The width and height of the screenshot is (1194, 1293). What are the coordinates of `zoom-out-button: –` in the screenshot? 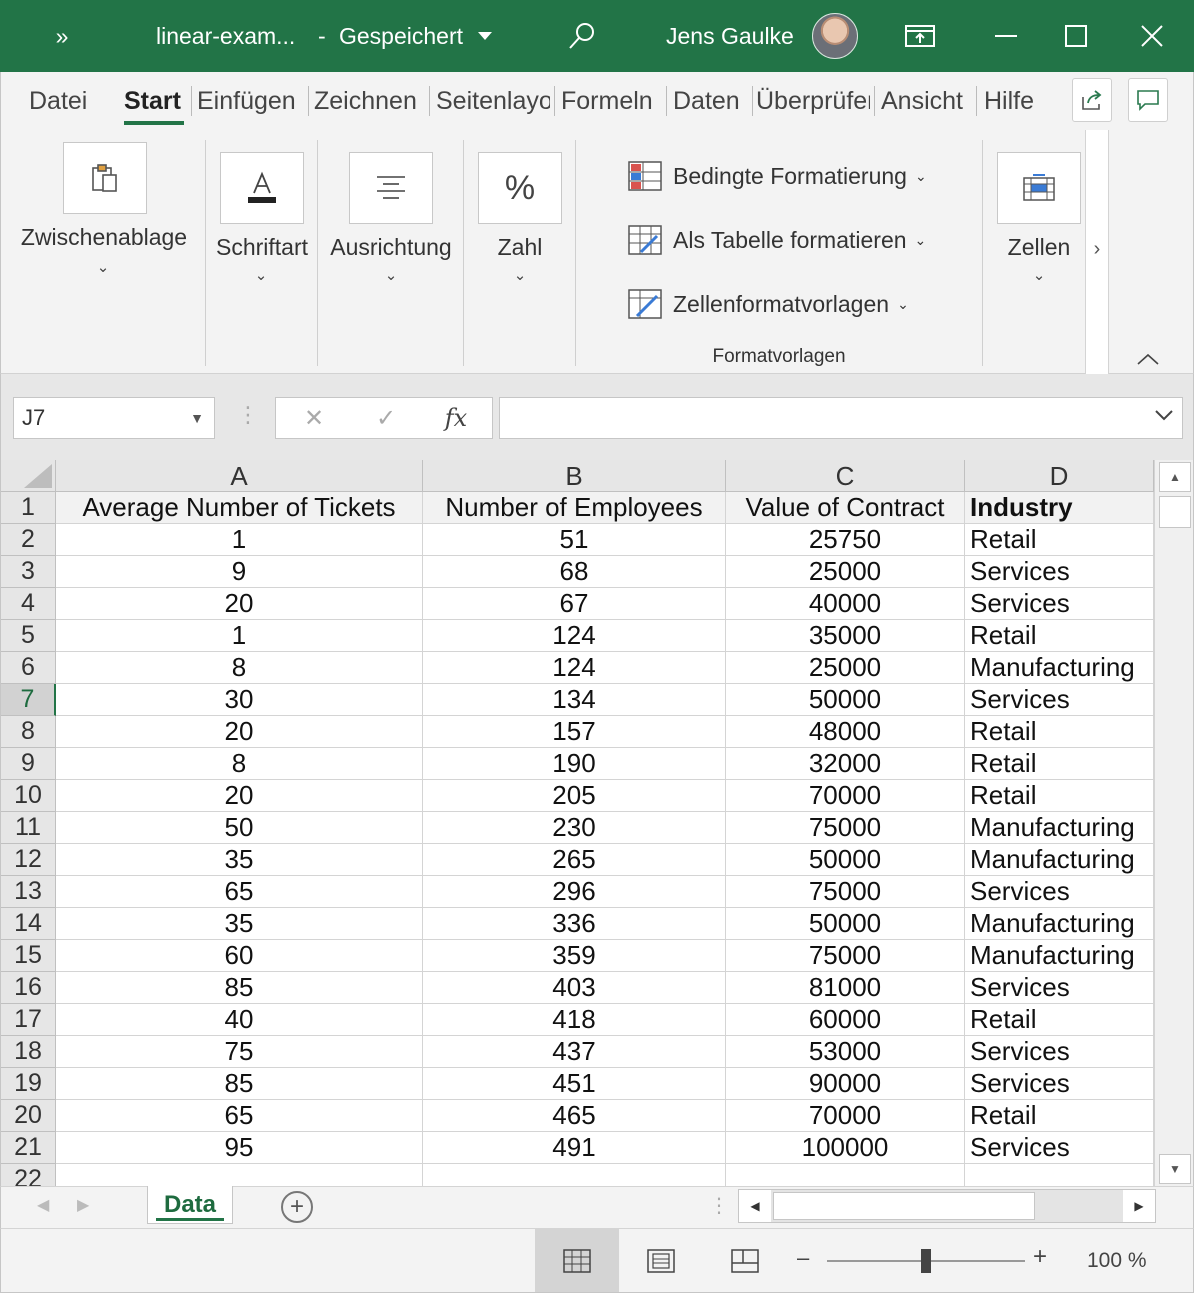 It's located at (803, 1258).